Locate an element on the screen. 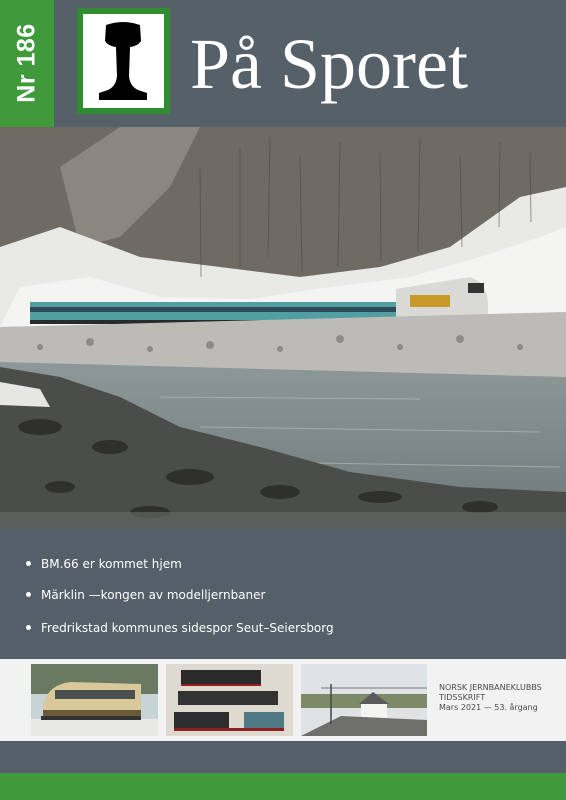 Image resolution: width=566 pixels, height=800 pixels. lower-band is located at coordinates (283, 757).